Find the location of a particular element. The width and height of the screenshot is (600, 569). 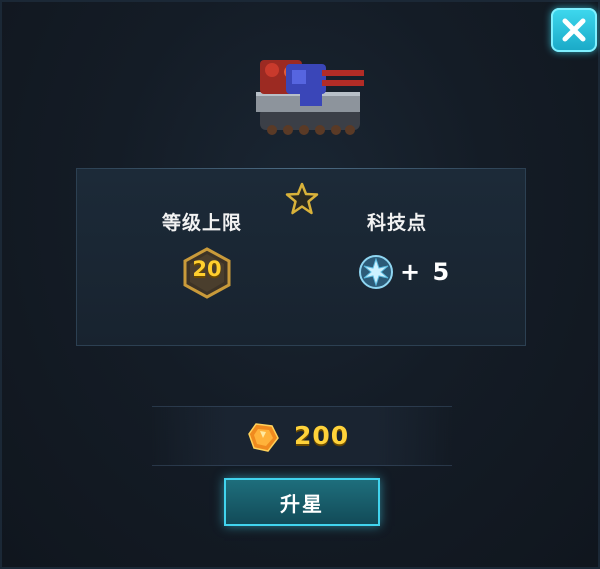

level-cap-value: 20 is located at coordinates (207, 269).